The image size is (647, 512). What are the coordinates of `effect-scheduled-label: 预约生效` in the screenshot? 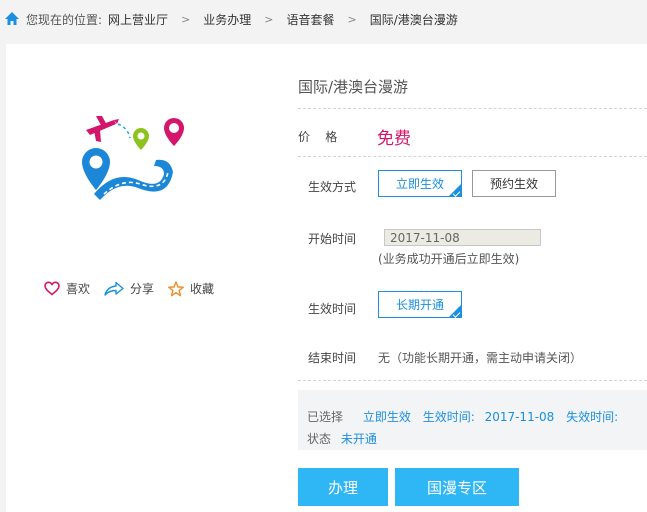 It's located at (513, 184).